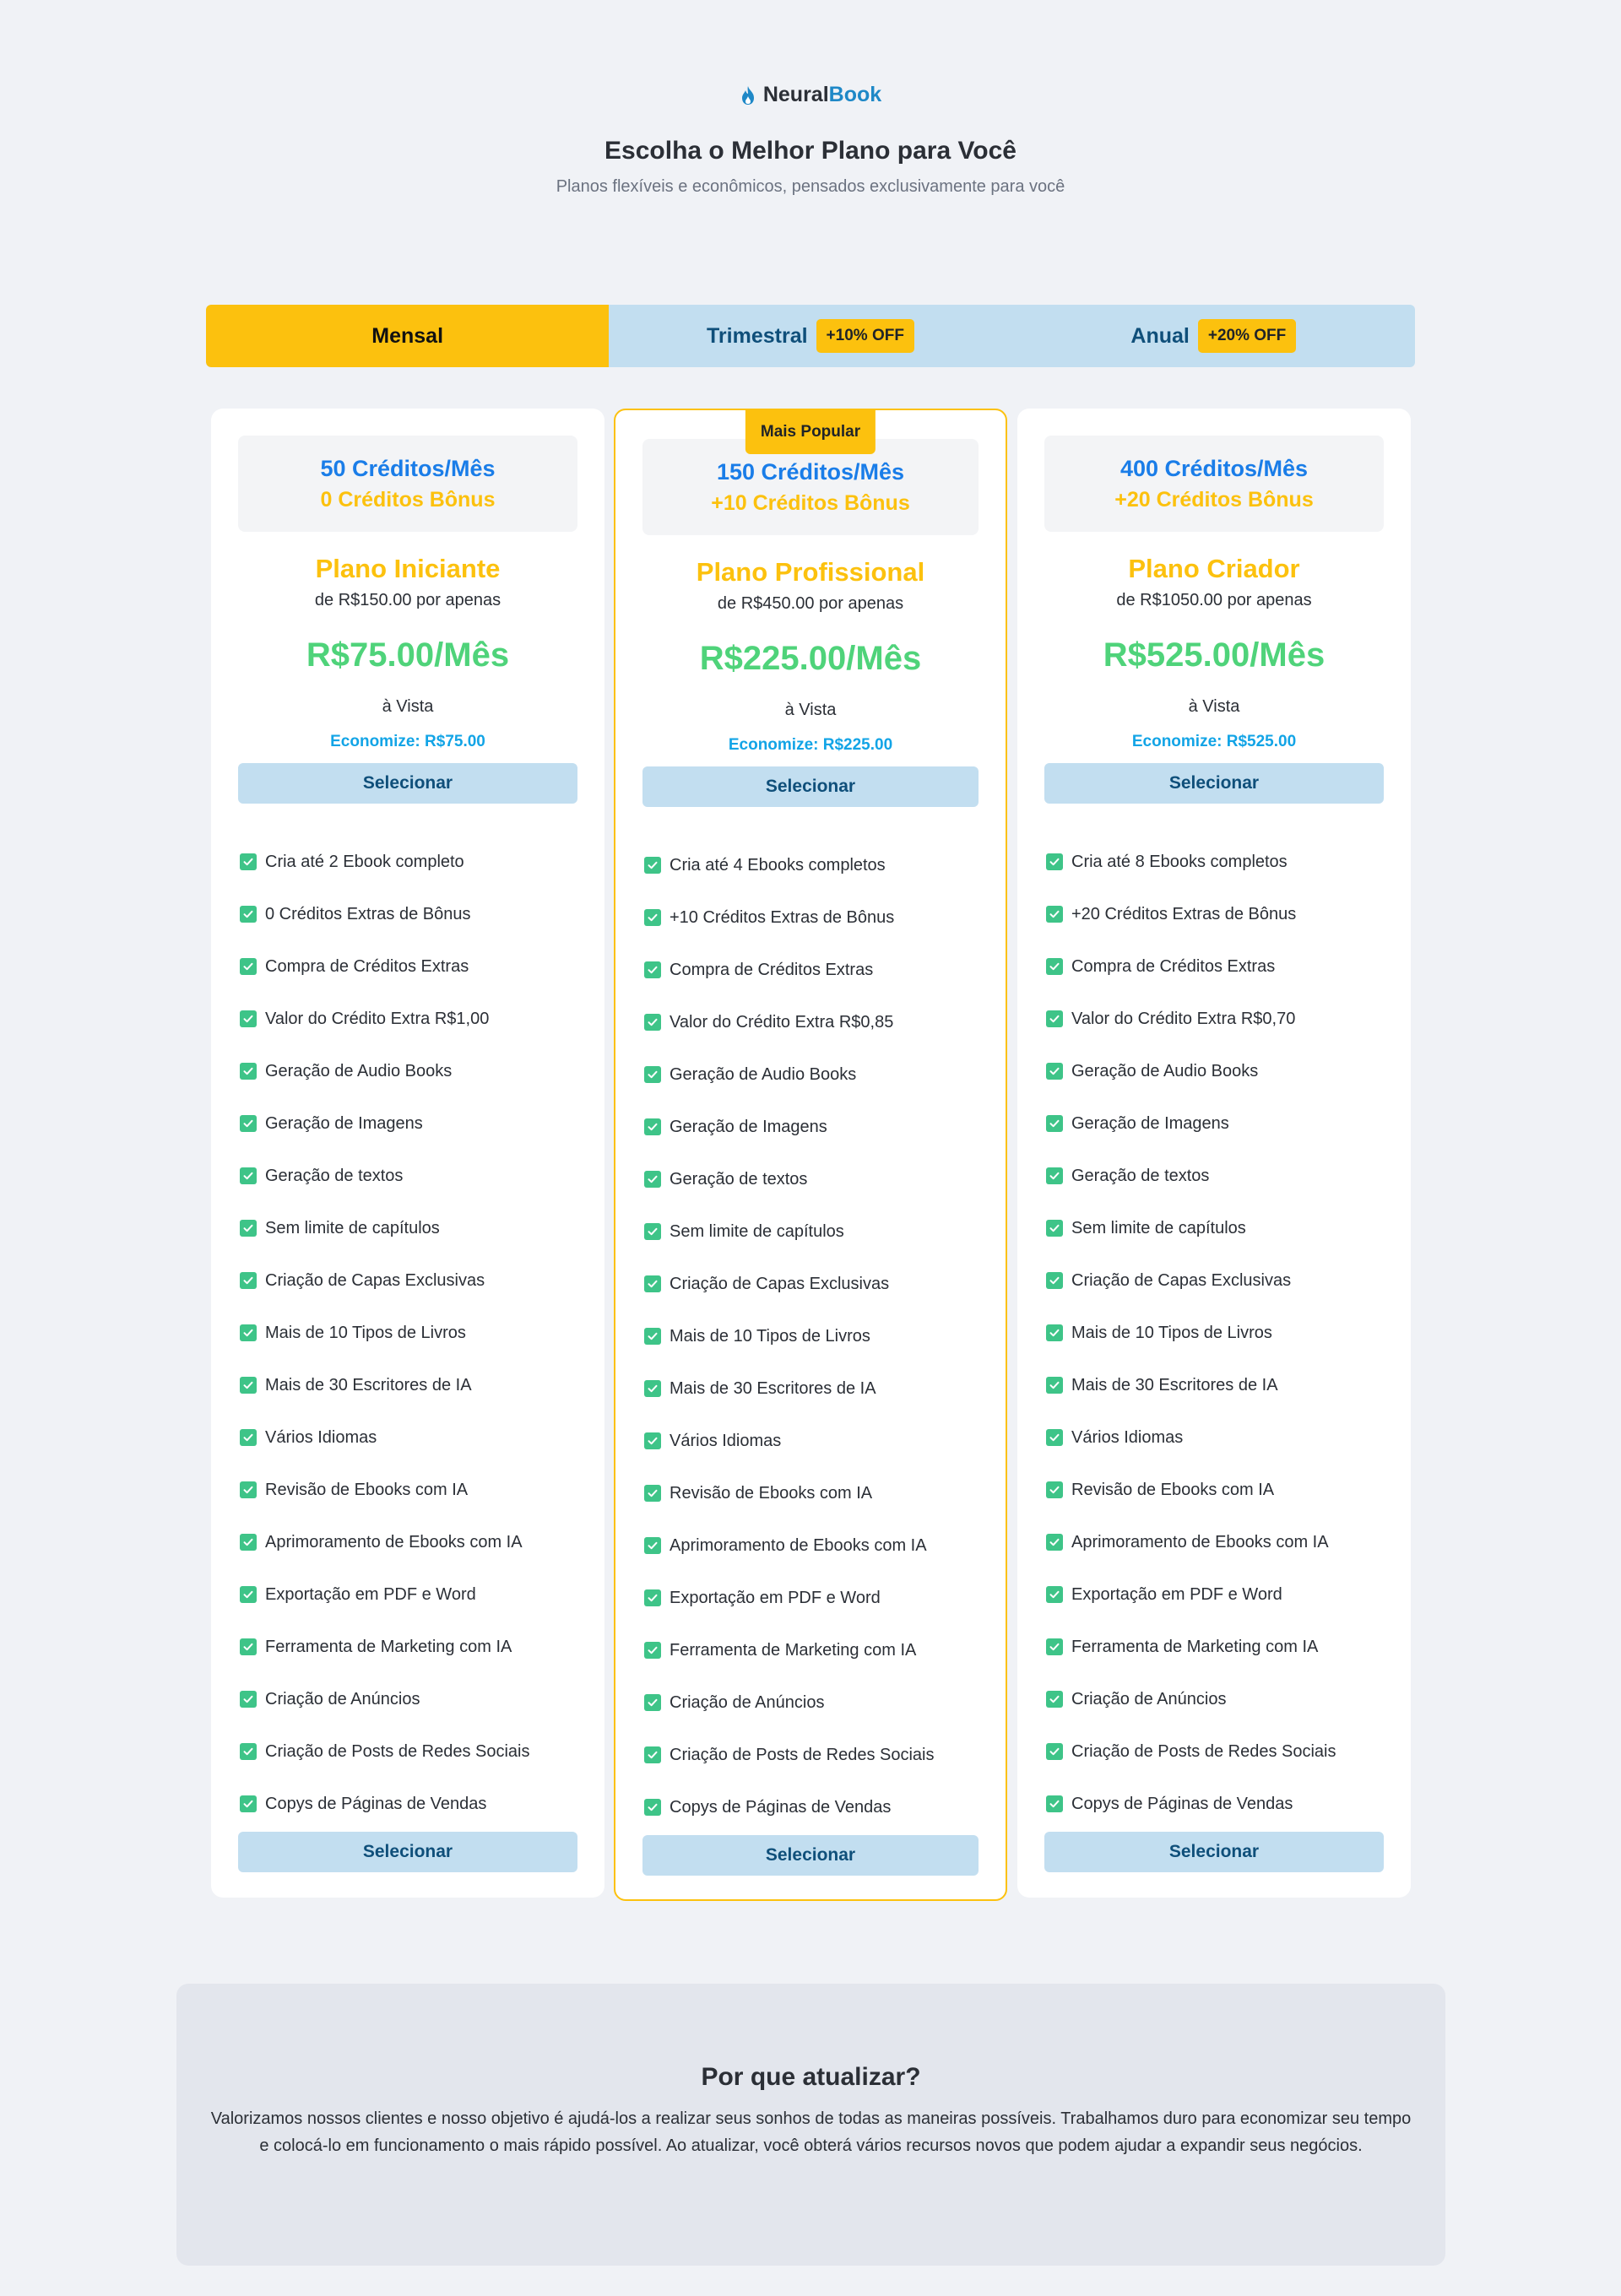 Image resolution: width=1621 pixels, height=2296 pixels. Describe the element at coordinates (407, 484) in the screenshot. I see `credits-box: 50 Créditos/Mês 0 Créditos Bônus` at that location.